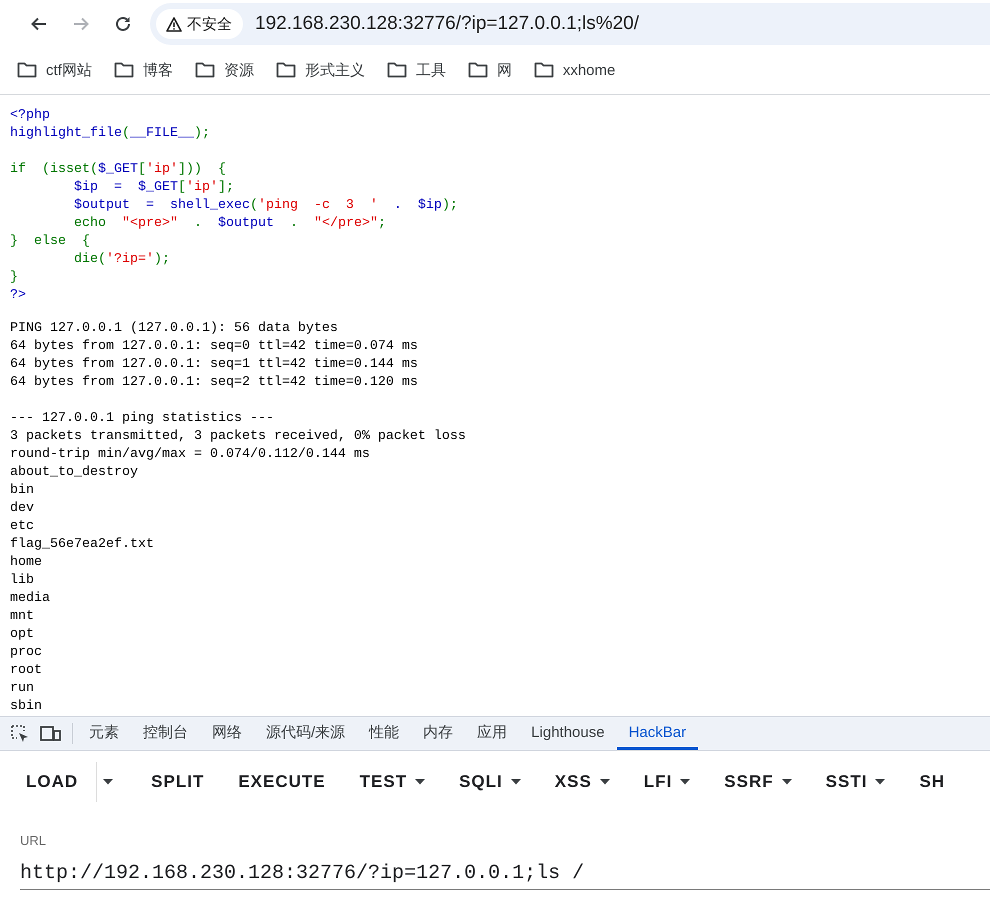 This screenshot has width=990, height=914. Describe the element at coordinates (224, 70) in the screenshot. I see `bookmark-item: 资源` at that location.